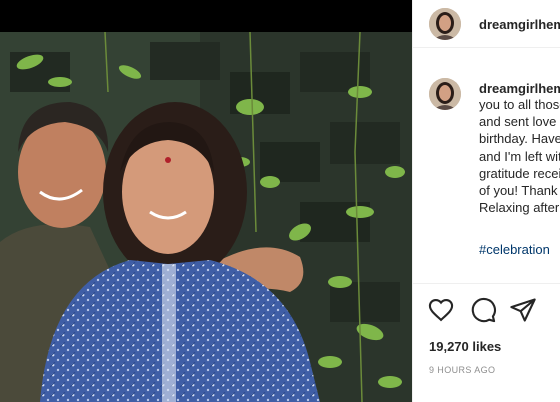 The height and width of the screenshot is (402, 560). What do you see at coordinates (519, 208) in the screenshot?
I see `caption-line: Relaxing after a` at bounding box center [519, 208].